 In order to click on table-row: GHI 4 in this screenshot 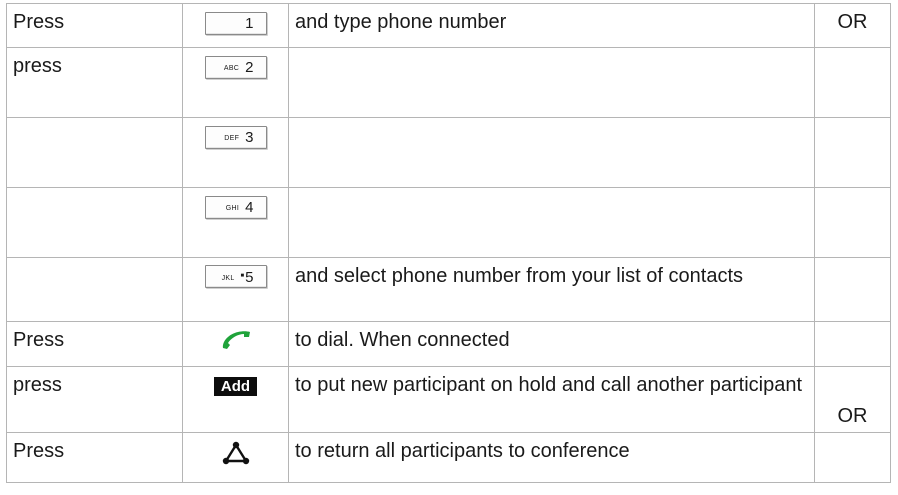, I will do `click(448, 222)`.